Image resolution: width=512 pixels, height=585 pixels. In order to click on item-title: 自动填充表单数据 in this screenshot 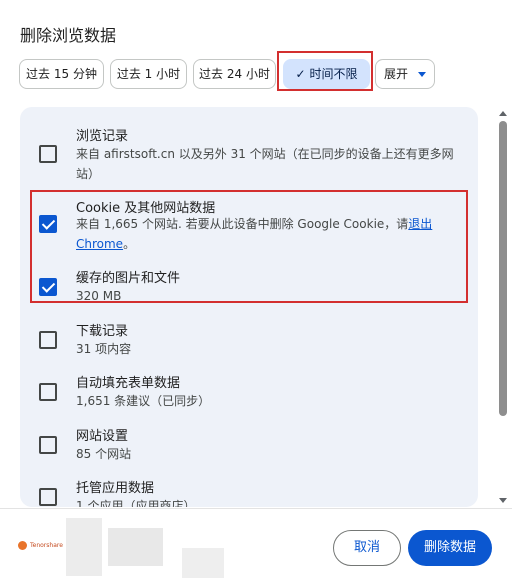, I will do `click(128, 383)`.